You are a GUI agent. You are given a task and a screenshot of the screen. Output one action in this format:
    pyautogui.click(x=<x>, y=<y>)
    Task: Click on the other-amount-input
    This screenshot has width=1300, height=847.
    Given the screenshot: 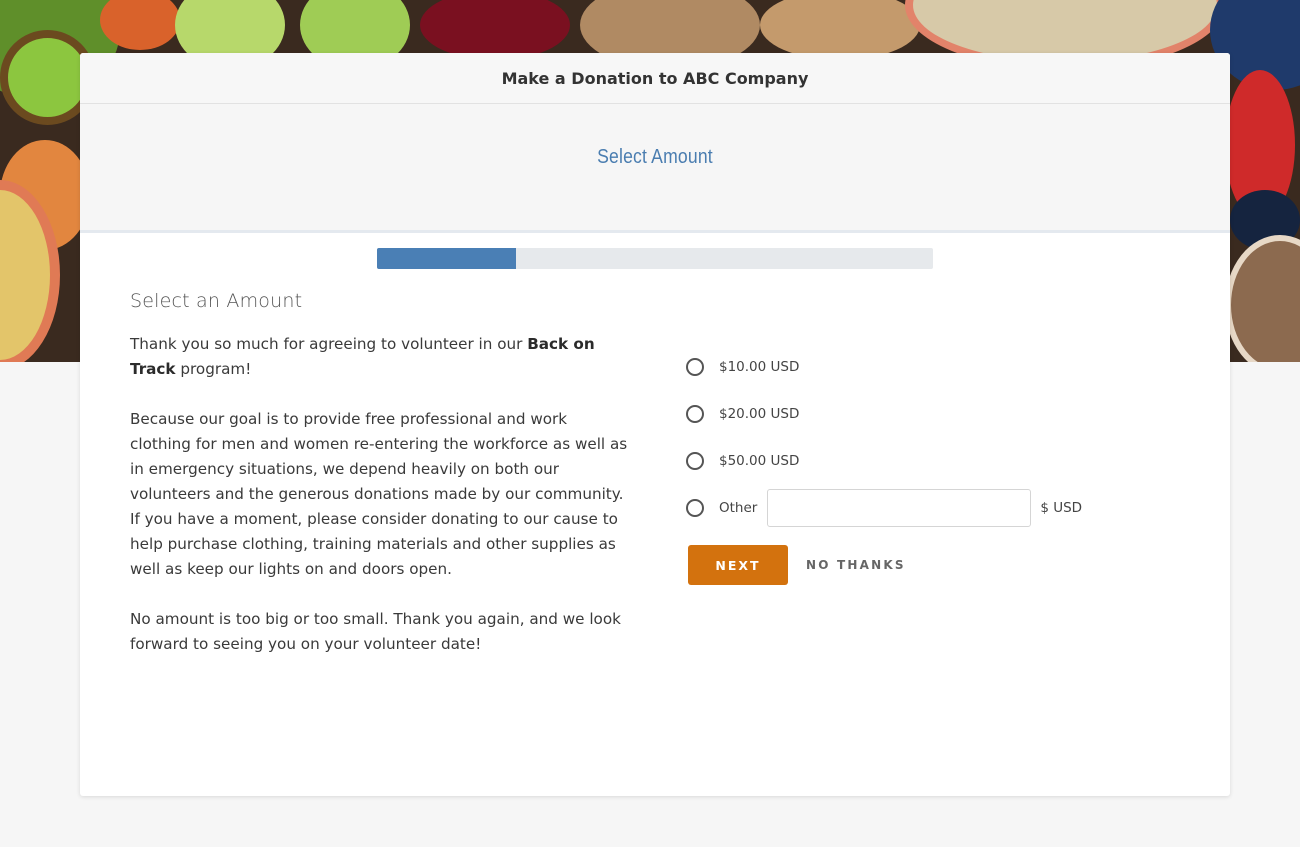 What is the action you would take?
    pyautogui.click(x=899, y=507)
    